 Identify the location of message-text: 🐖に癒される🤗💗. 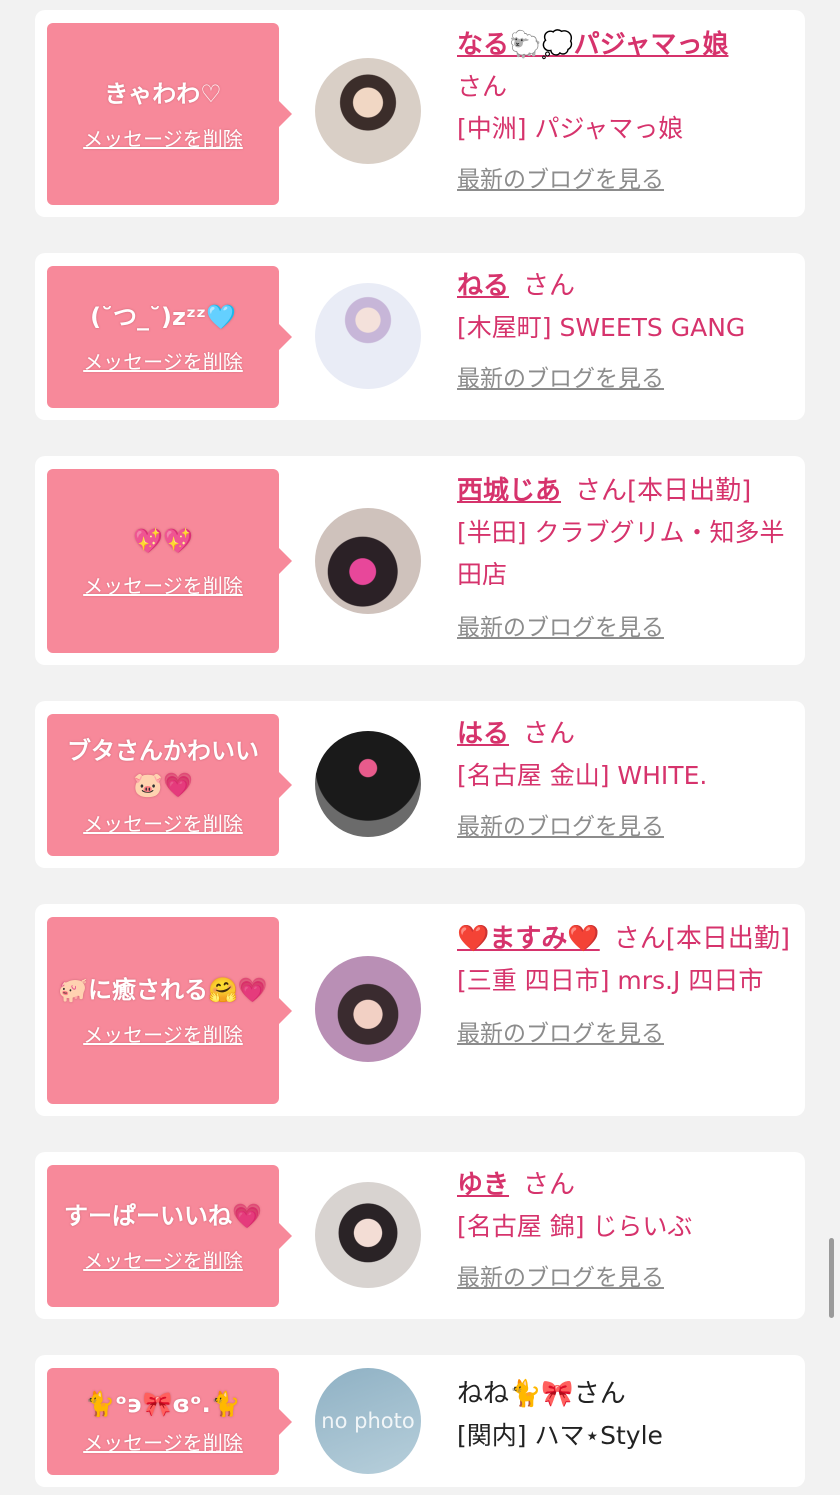
(163, 990).